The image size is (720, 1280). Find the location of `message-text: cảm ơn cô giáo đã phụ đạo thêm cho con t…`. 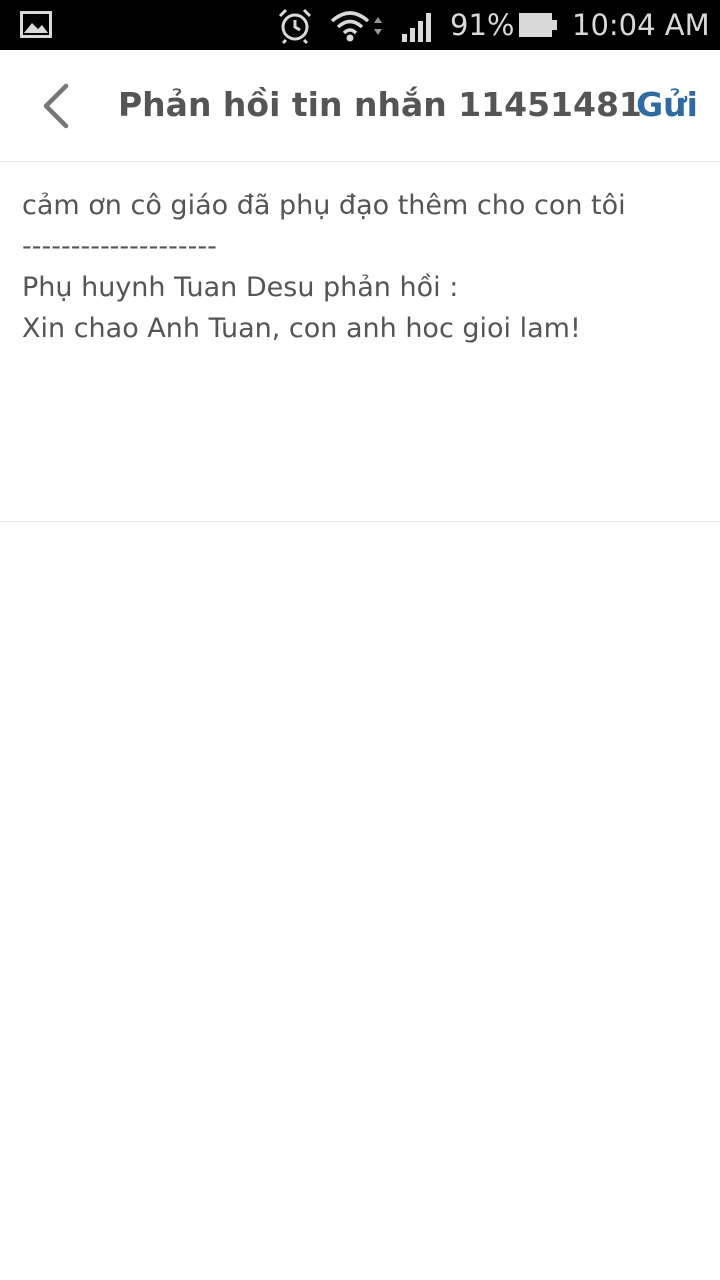

message-text: cảm ơn cô giáo đã phụ đạo thêm cho con t… is located at coordinates (360, 267).